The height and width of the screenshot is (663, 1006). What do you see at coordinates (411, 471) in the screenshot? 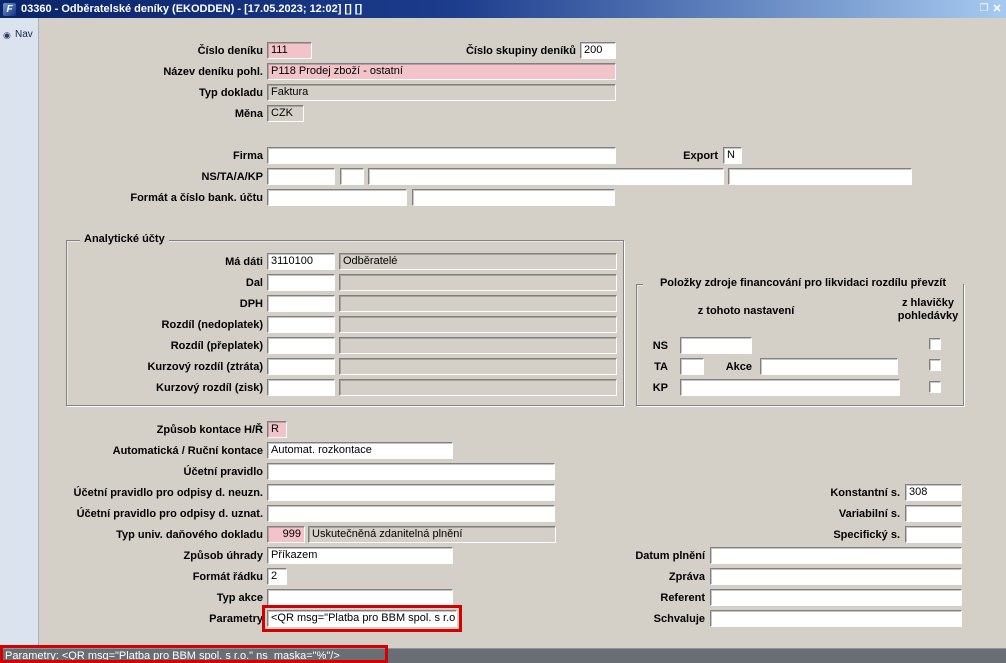
I see `ucetni-pravidlo-field` at bounding box center [411, 471].